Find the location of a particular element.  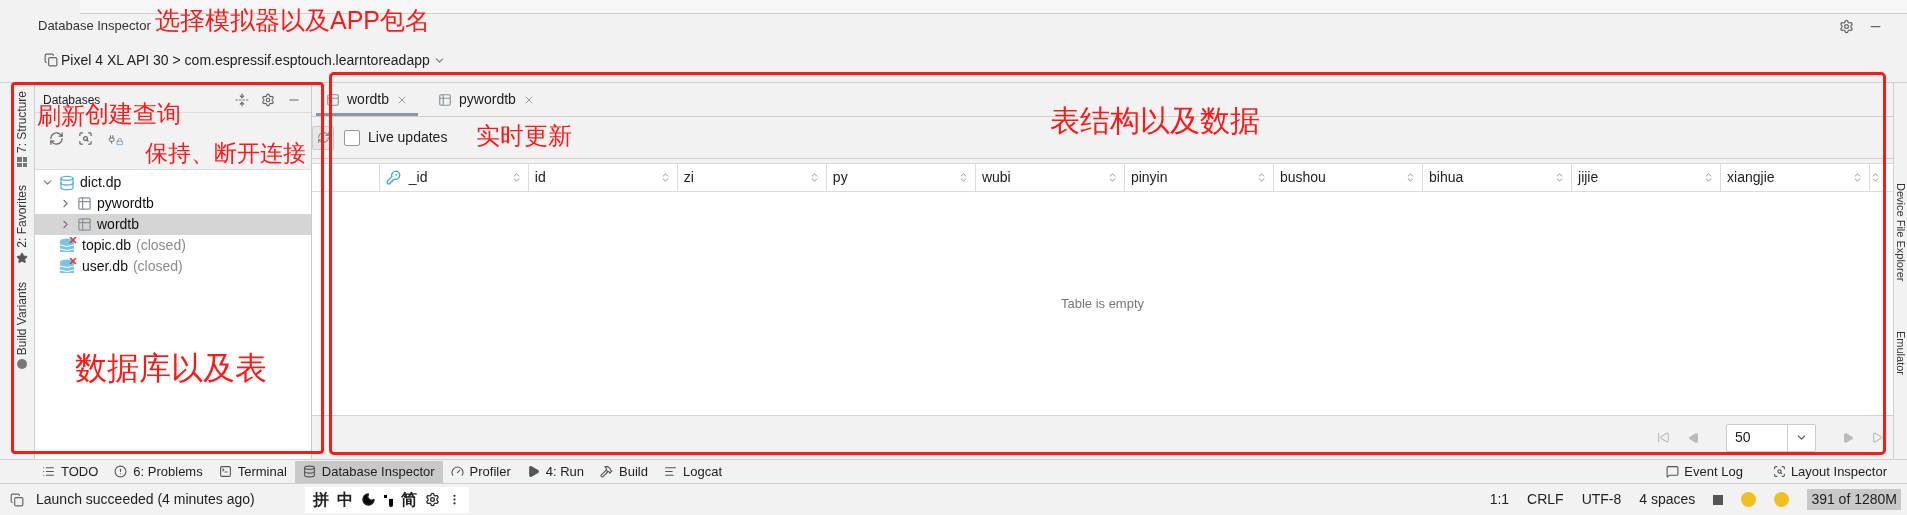

side-tab: Device File Explorer is located at coordinates (1900, 232).